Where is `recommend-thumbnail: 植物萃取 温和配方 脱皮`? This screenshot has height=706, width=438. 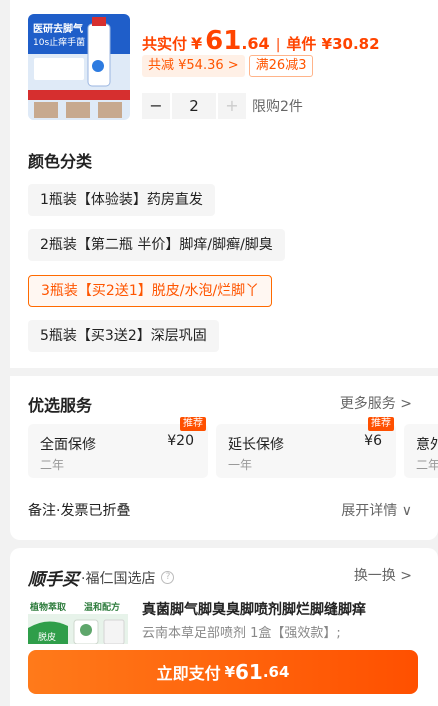
recommend-thumbnail: 植物萃取 温和配方 脱皮 is located at coordinates (78, 621).